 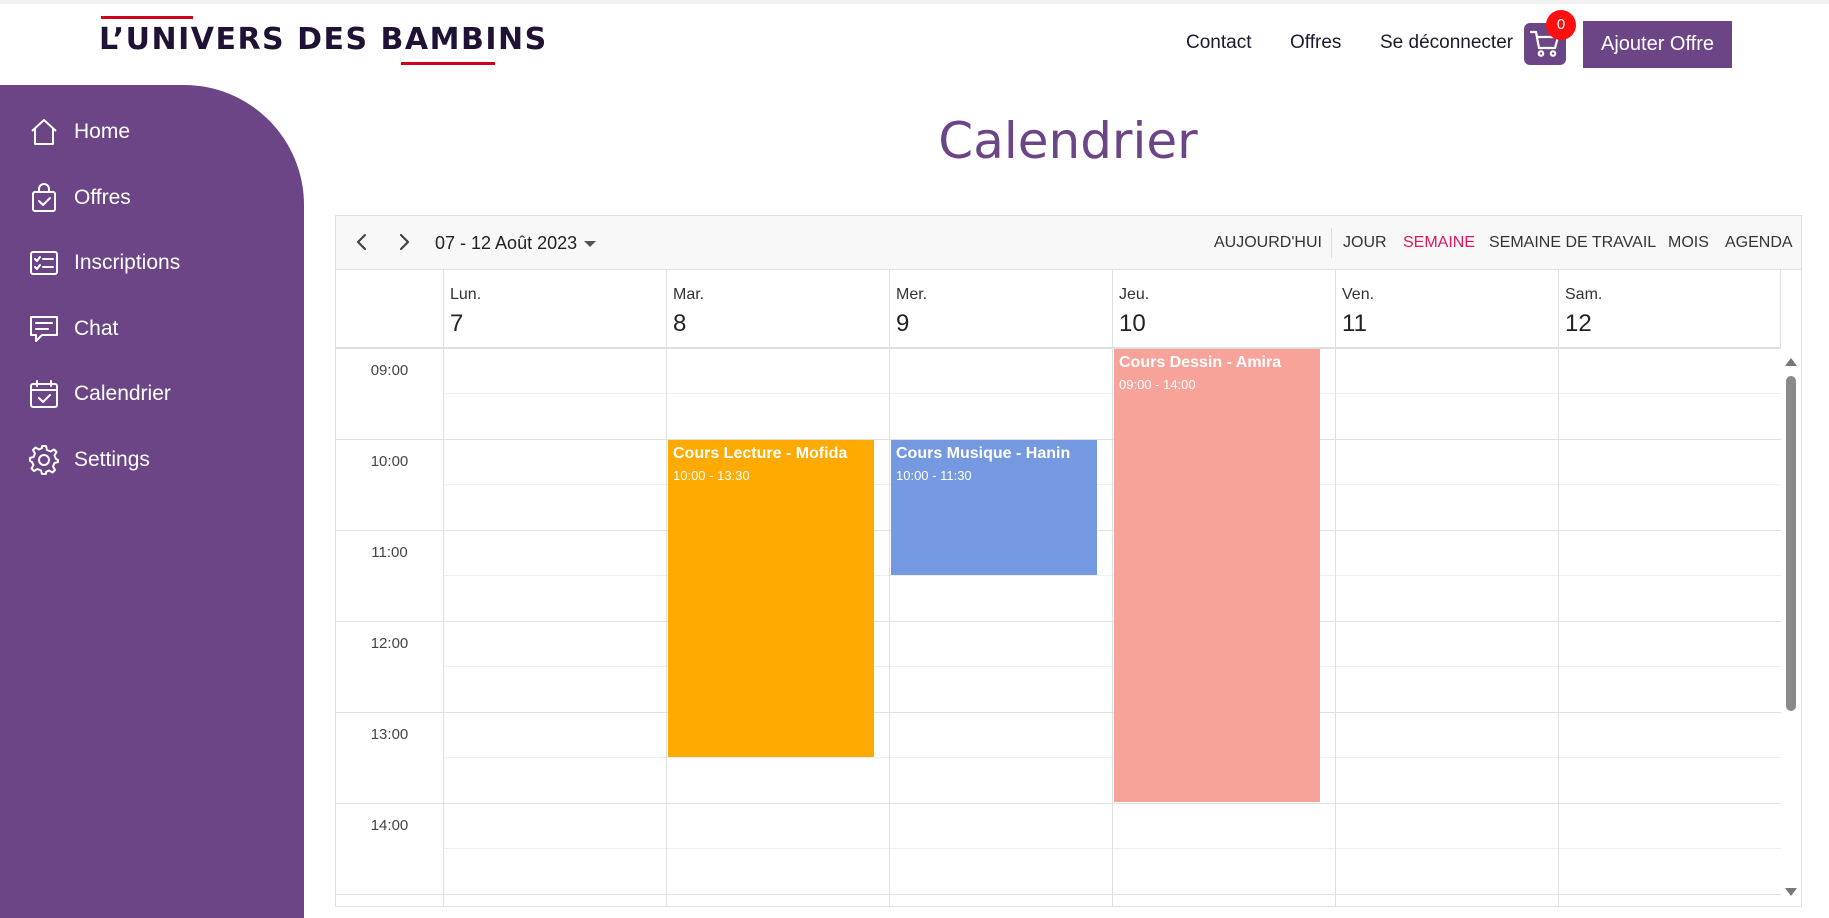 What do you see at coordinates (1561, 25) in the screenshot?
I see `cart-count-badge: 0` at bounding box center [1561, 25].